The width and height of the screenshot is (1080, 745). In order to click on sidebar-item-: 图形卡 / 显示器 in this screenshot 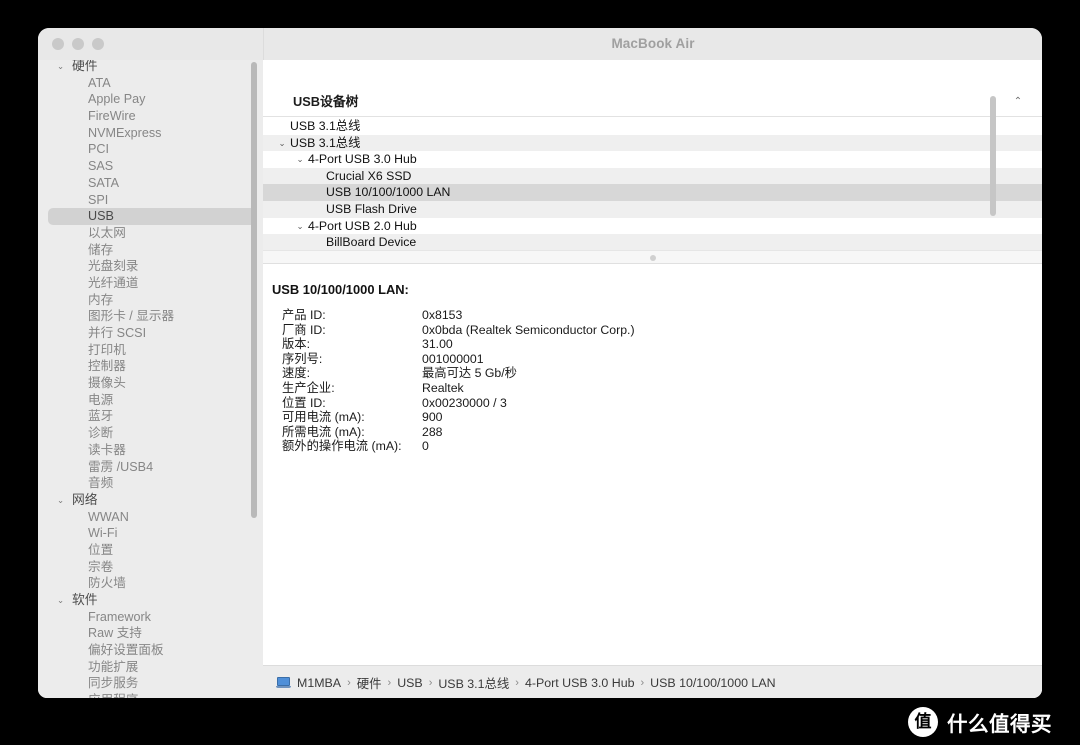, I will do `click(150, 316)`.